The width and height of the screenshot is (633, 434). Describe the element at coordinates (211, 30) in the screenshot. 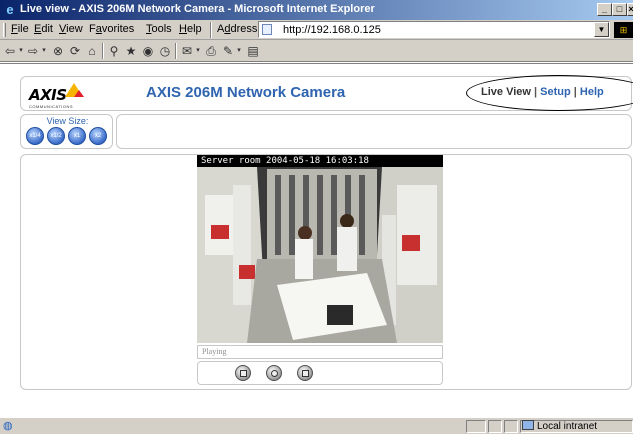

I see `menu-separator` at that location.